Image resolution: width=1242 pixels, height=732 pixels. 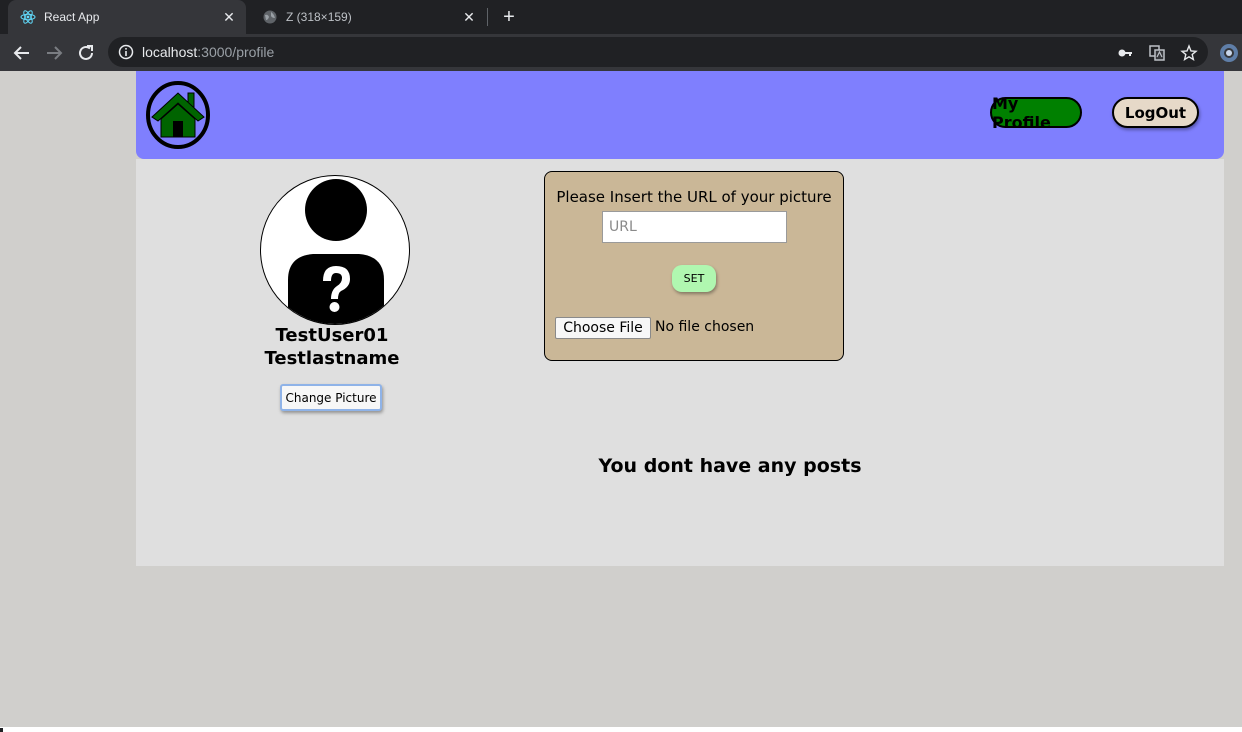 I want to click on choose-file-button: Choose File, so click(x=603, y=328).